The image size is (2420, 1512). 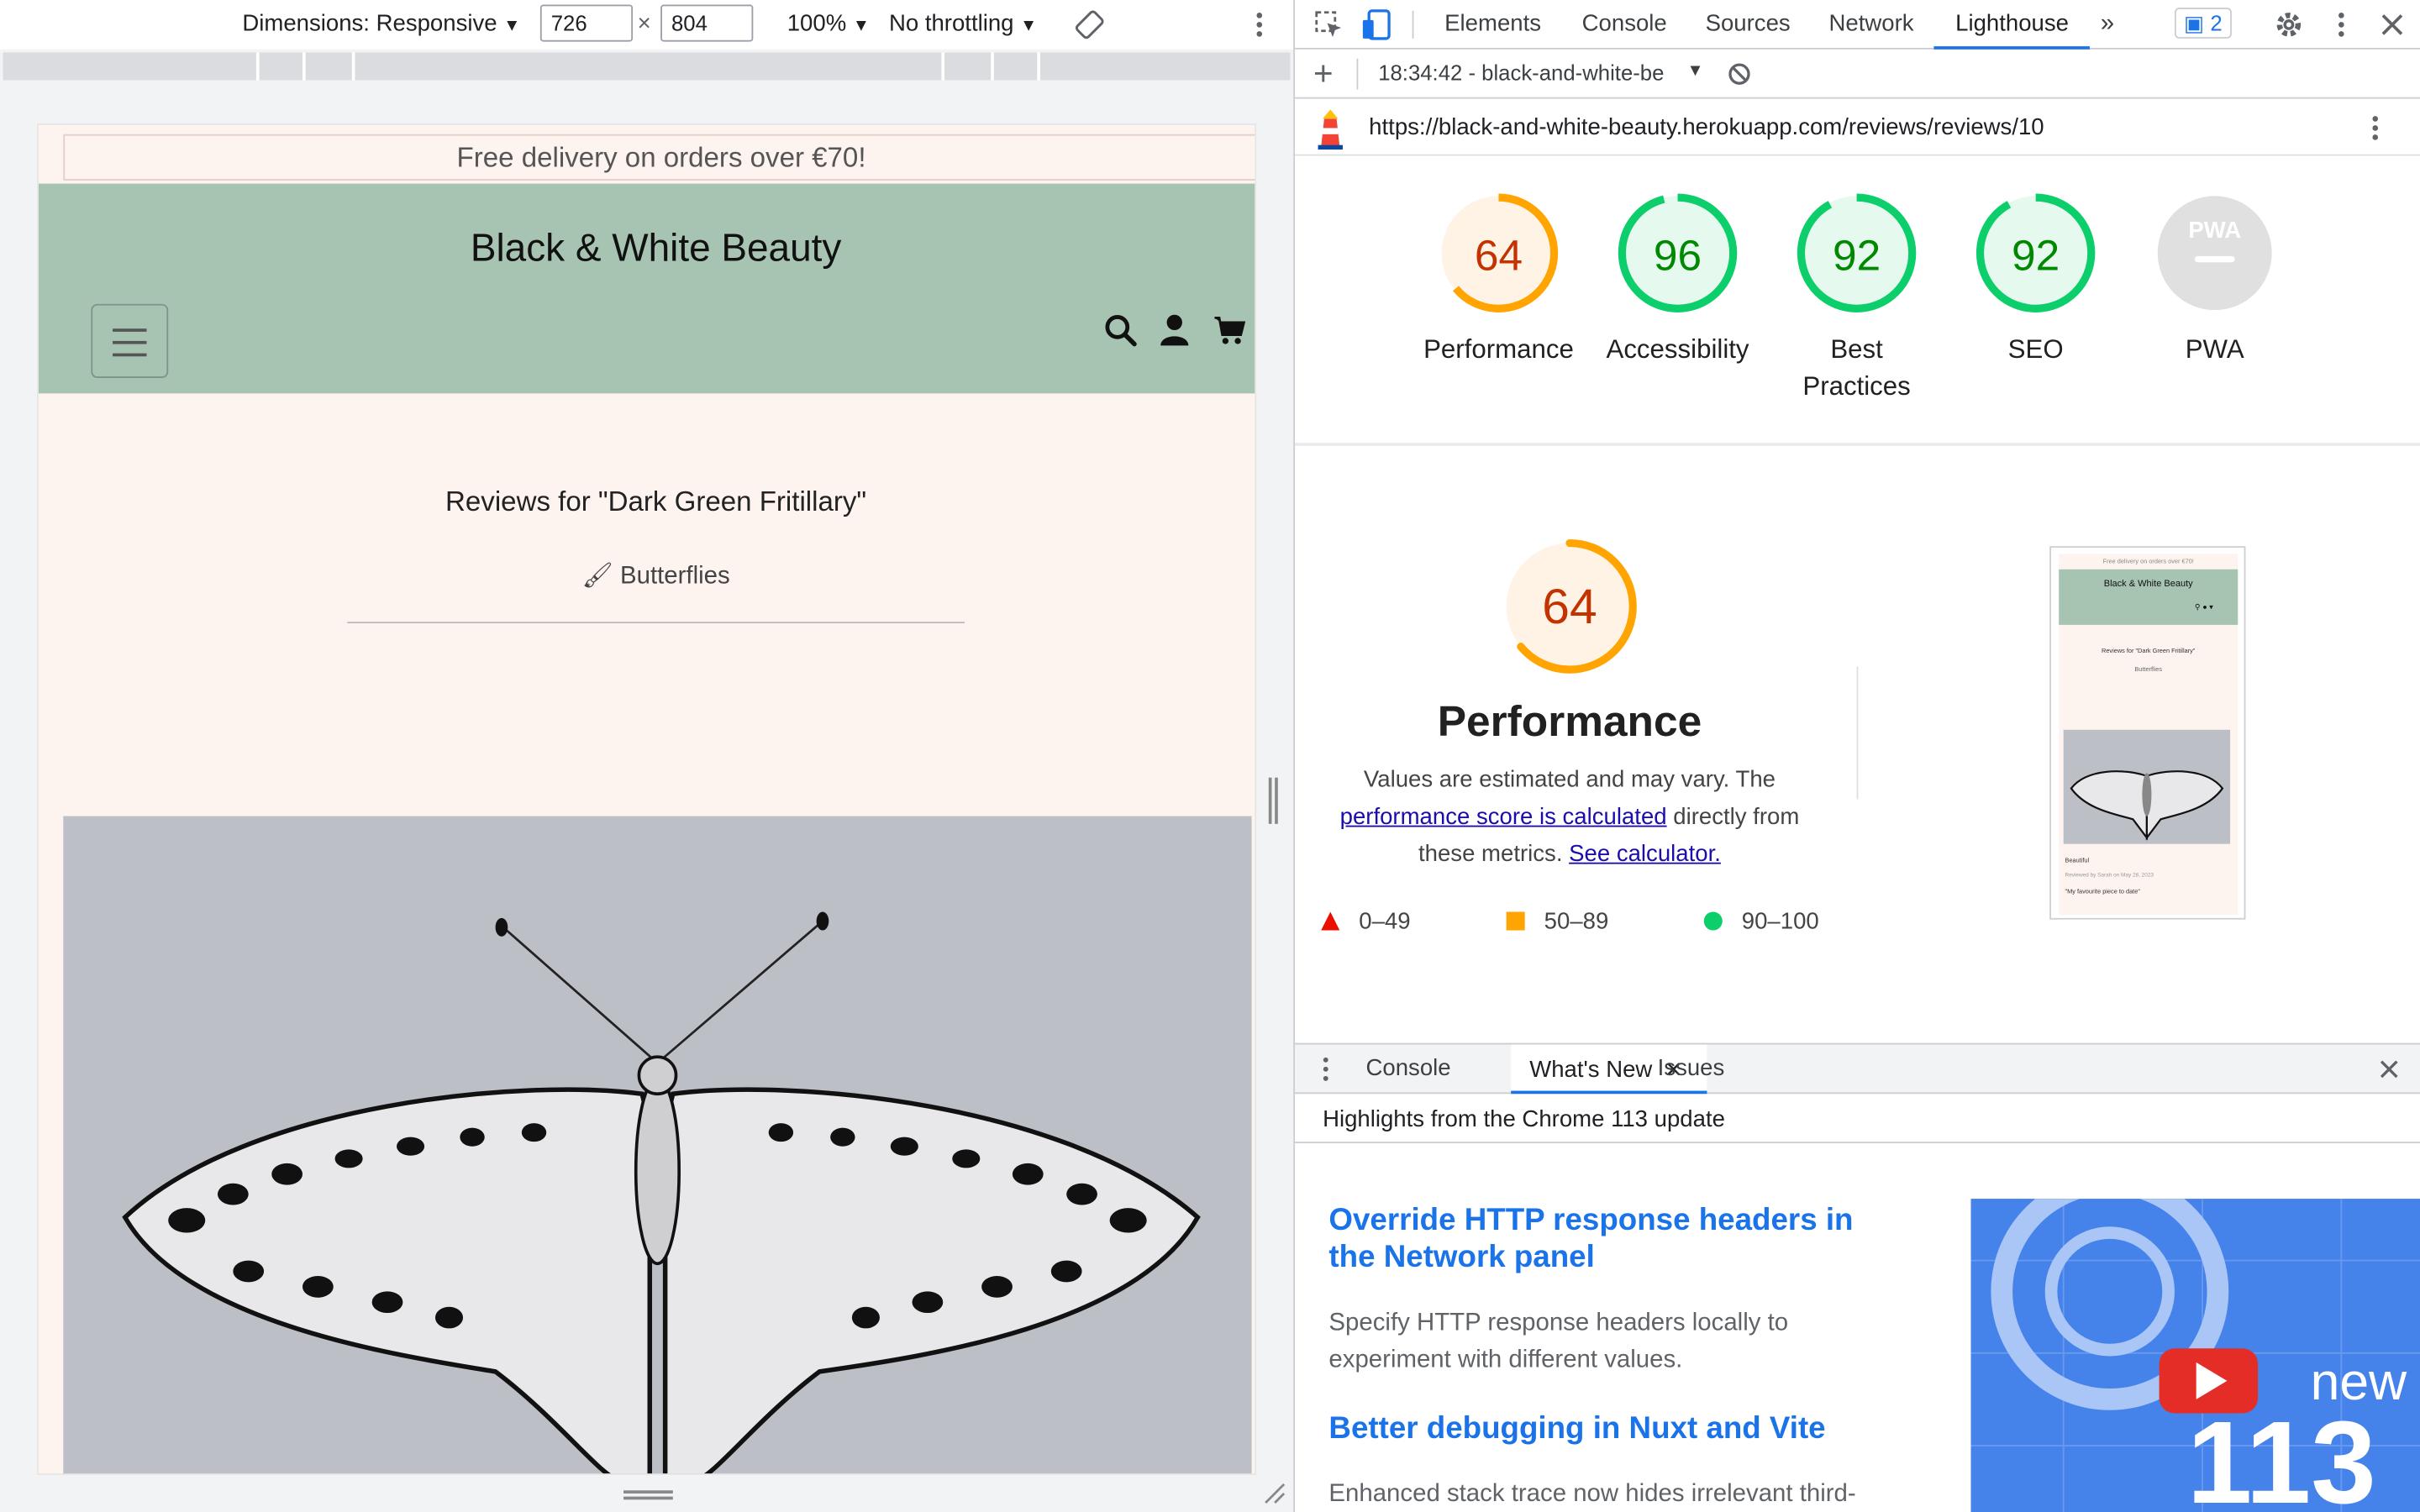 I want to click on desc-text-2: directly from, so click(x=1737, y=817).